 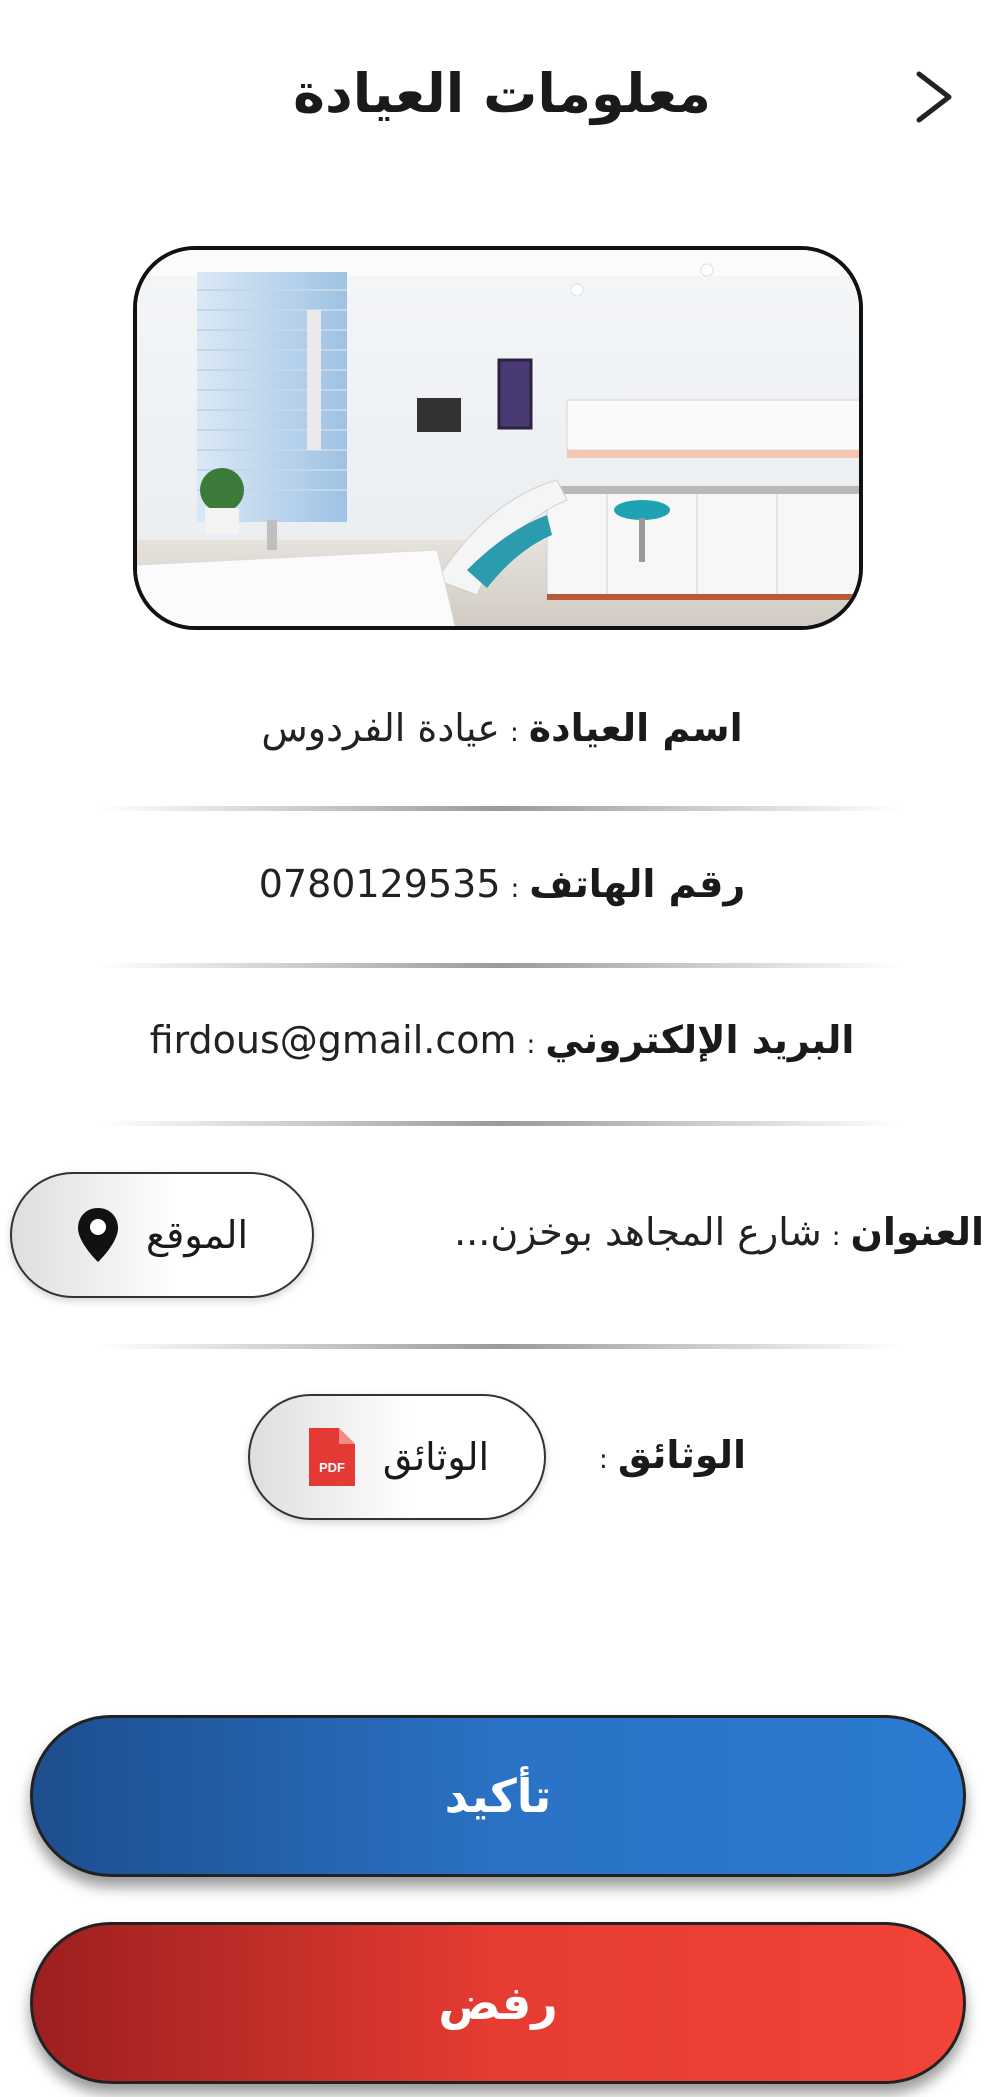 I want to click on clinic-name-value: عيادة الفردوس, so click(x=380, y=728).